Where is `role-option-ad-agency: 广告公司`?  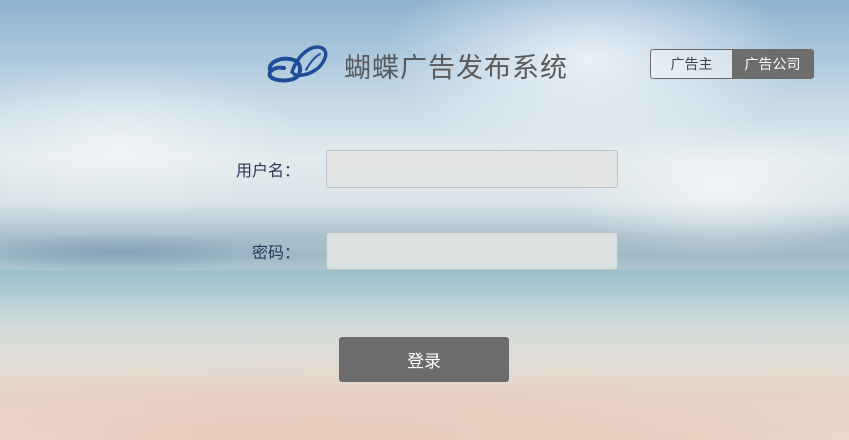
role-option-ad-agency: 广告公司 is located at coordinates (772, 64).